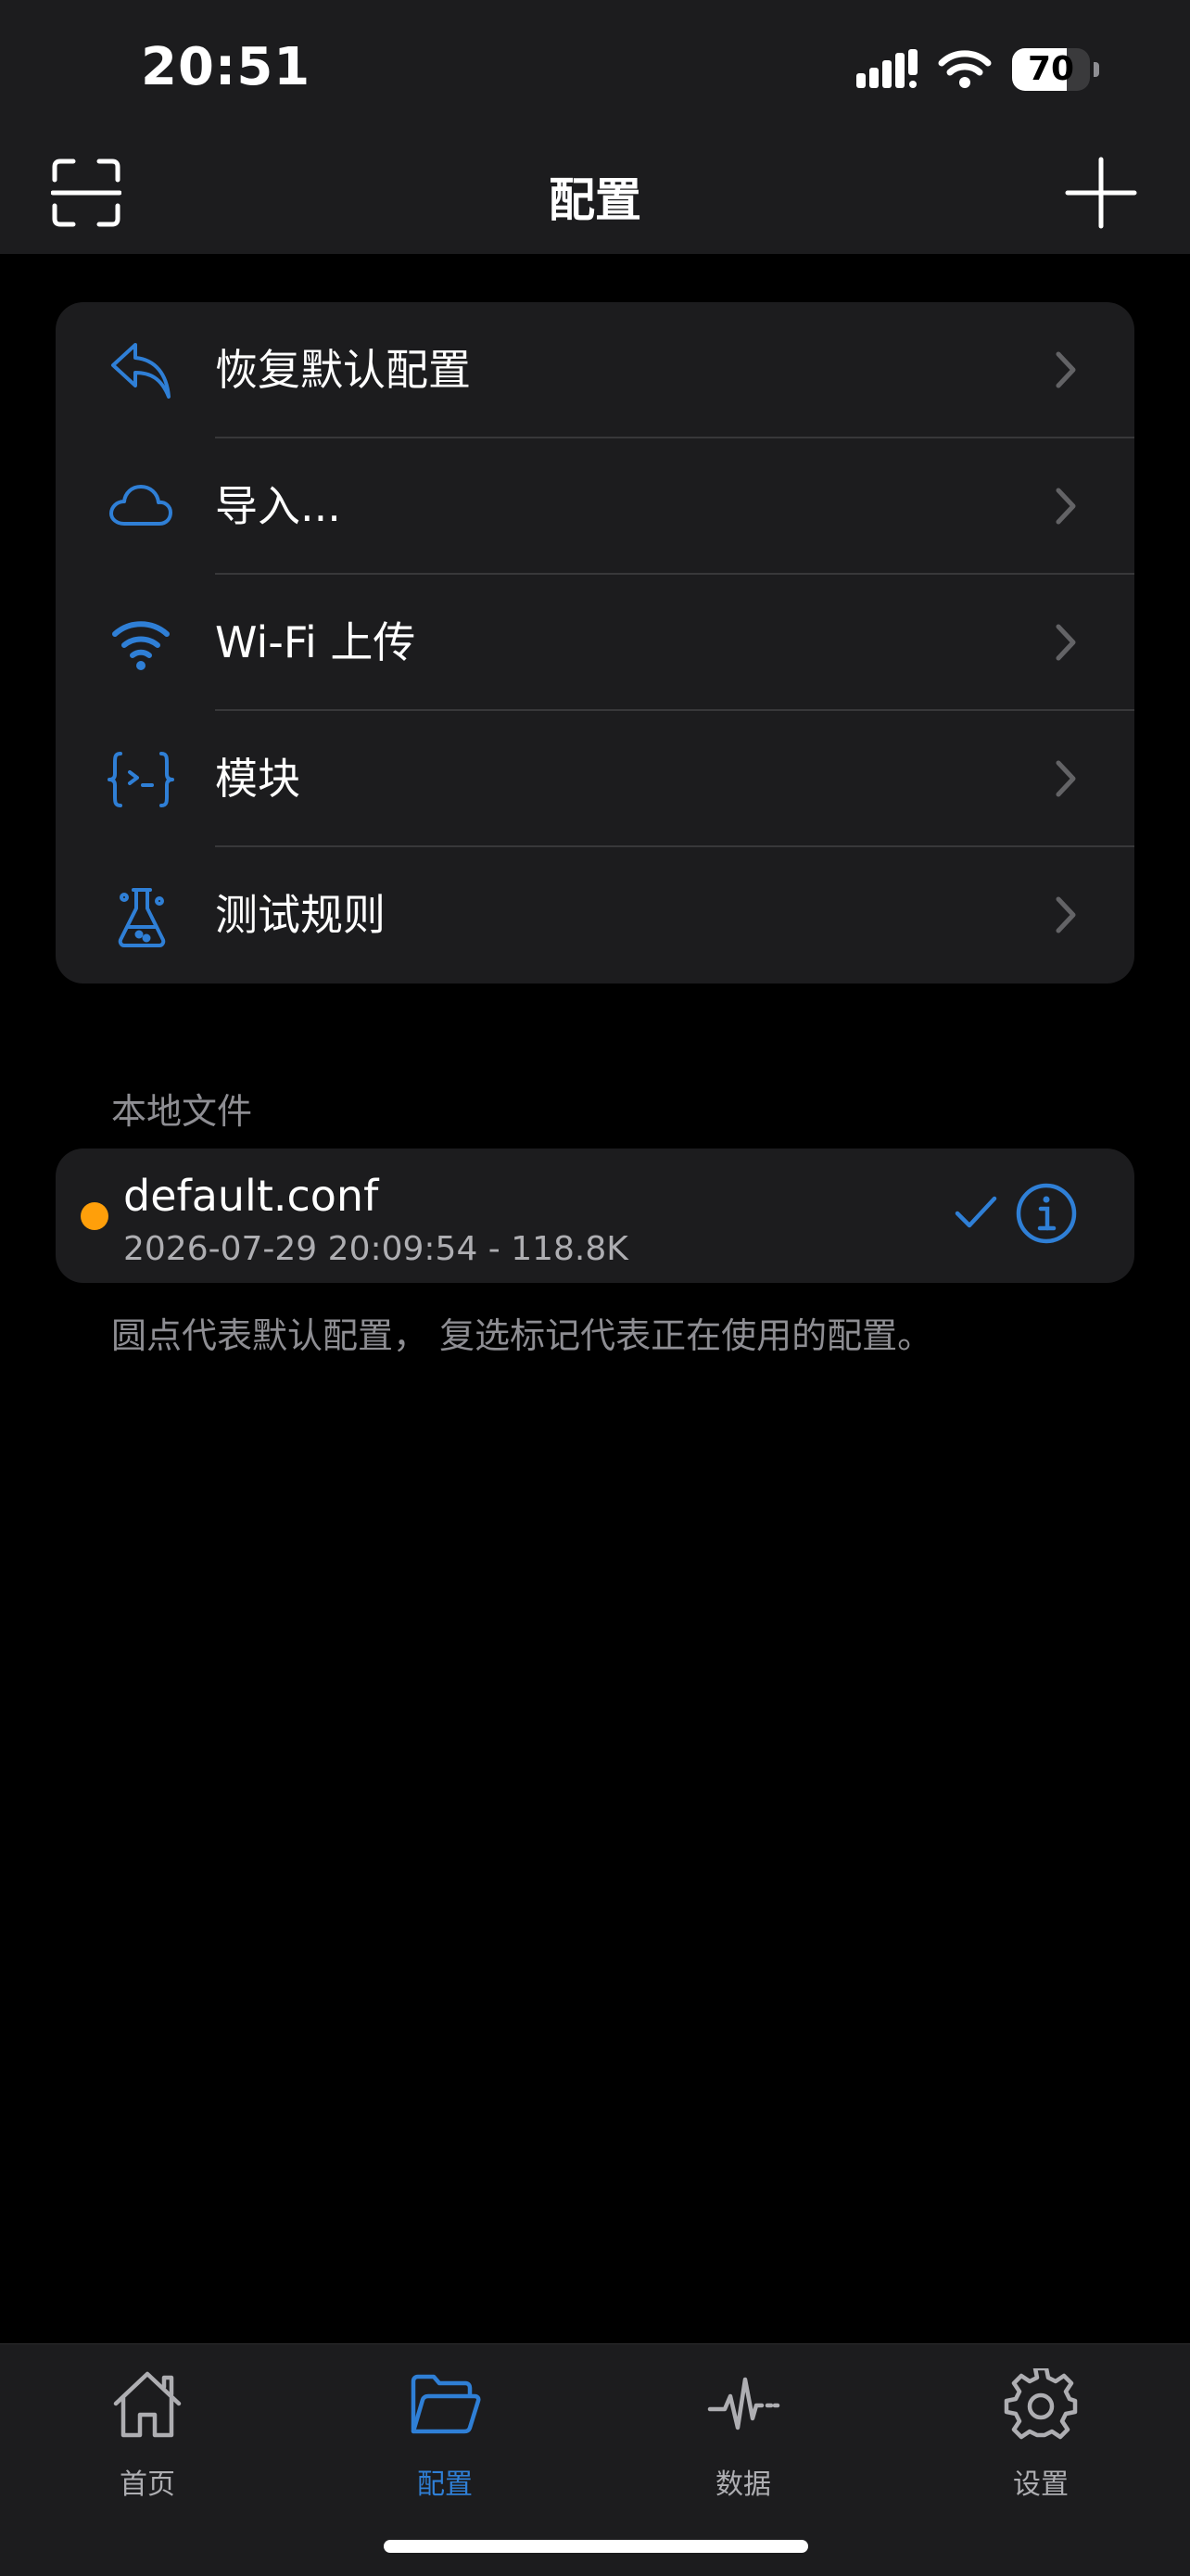  Describe the element at coordinates (226, 67) in the screenshot. I see `status-time: 20:51` at that location.